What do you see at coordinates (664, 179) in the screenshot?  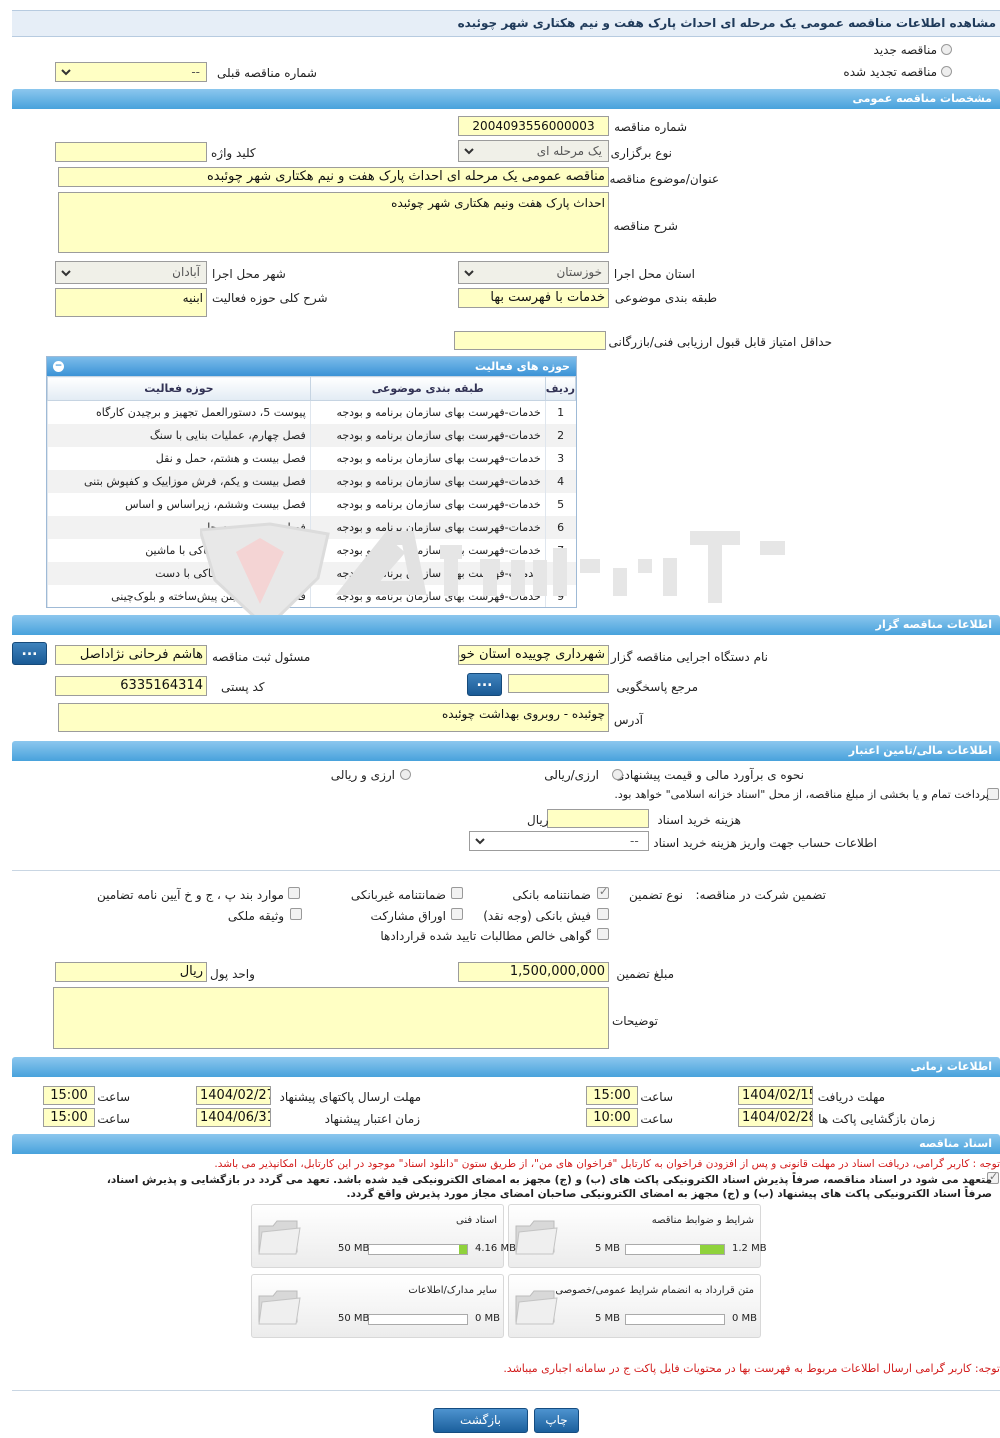 I see `subject-label: عنوان/موضوع مناقصه` at bounding box center [664, 179].